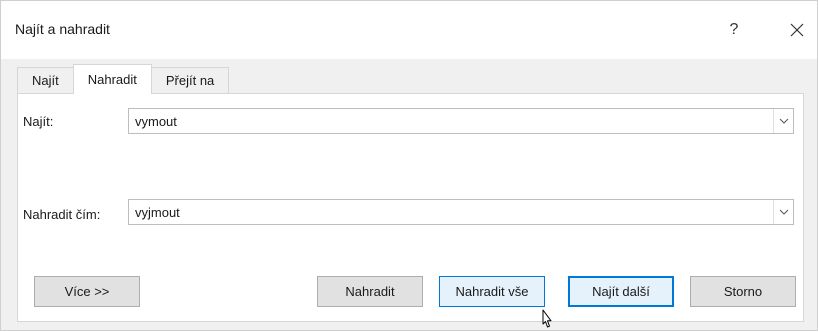 The width and height of the screenshot is (818, 332). What do you see at coordinates (62, 29) in the screenshot?
I see `dialog-title: Najít a nahradit` at bounding box center [62, 29].